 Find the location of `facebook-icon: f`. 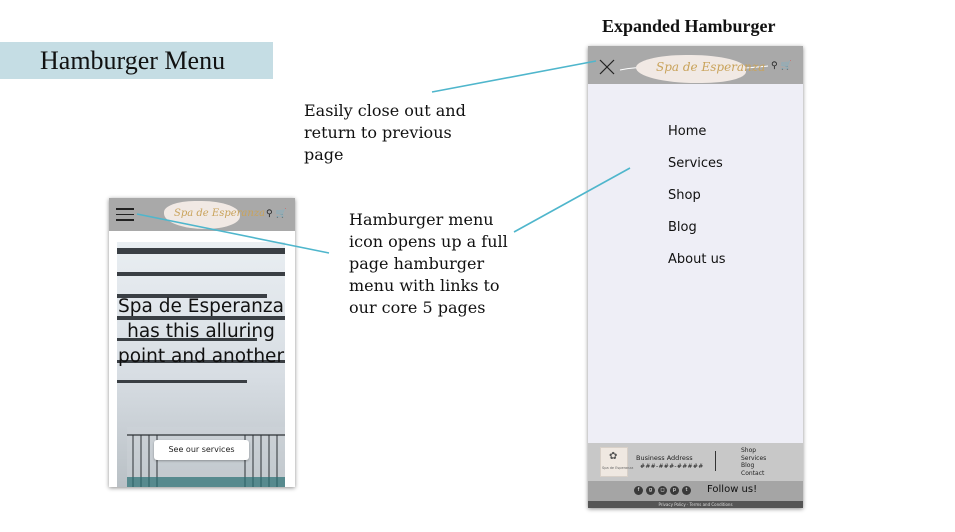

facebook-icon: f is located at coordinates (638, 490).